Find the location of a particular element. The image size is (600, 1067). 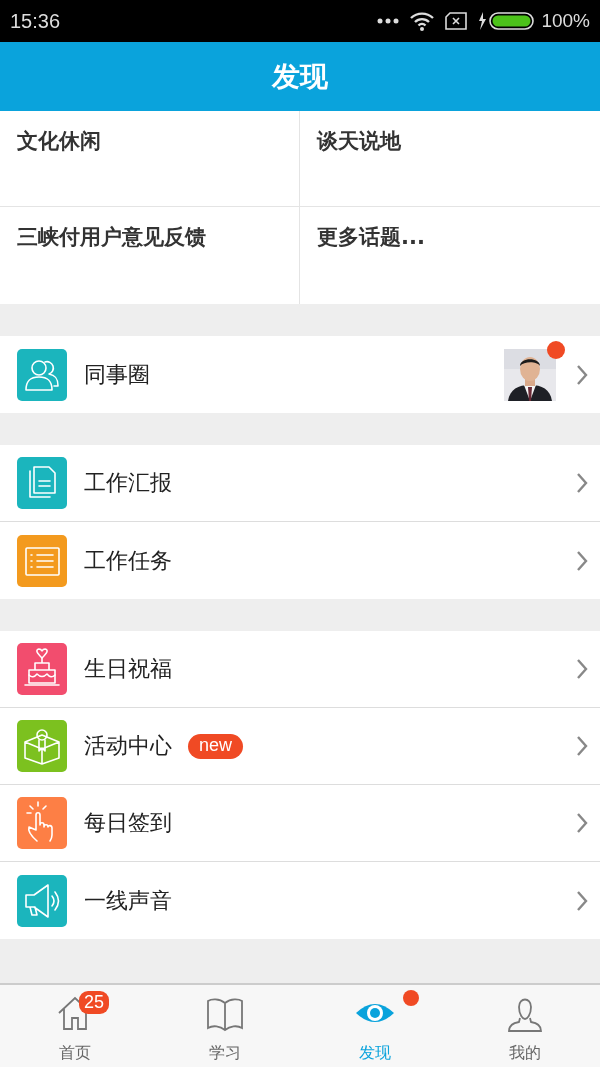

menu-row: 每日签到 is located at coordinates (300, 823).